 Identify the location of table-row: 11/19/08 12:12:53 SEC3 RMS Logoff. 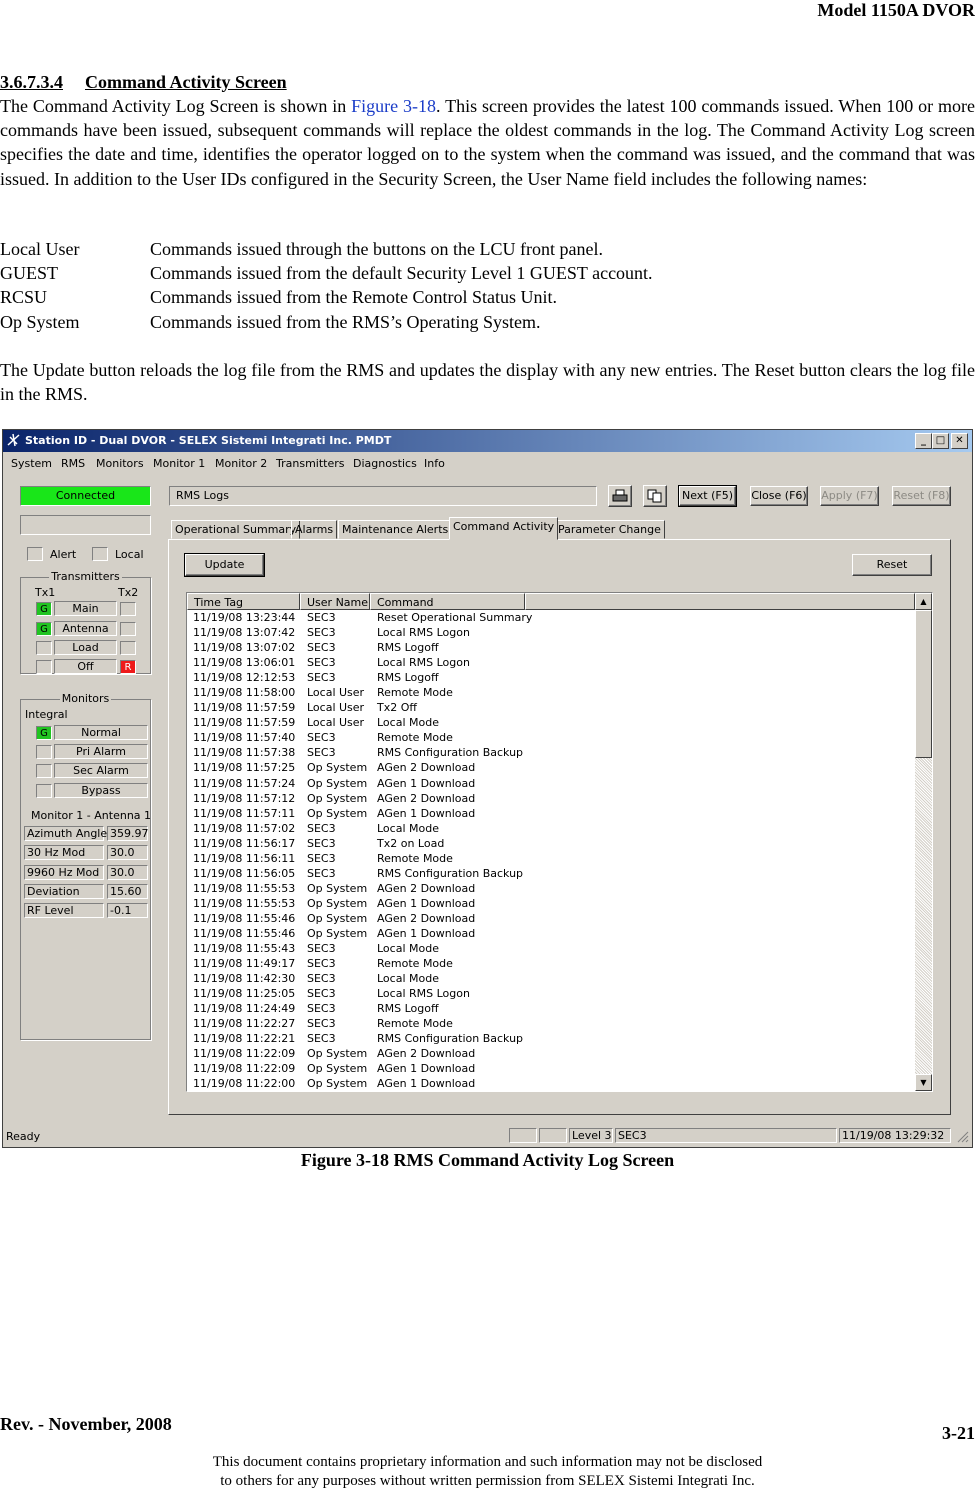
(551, 677).